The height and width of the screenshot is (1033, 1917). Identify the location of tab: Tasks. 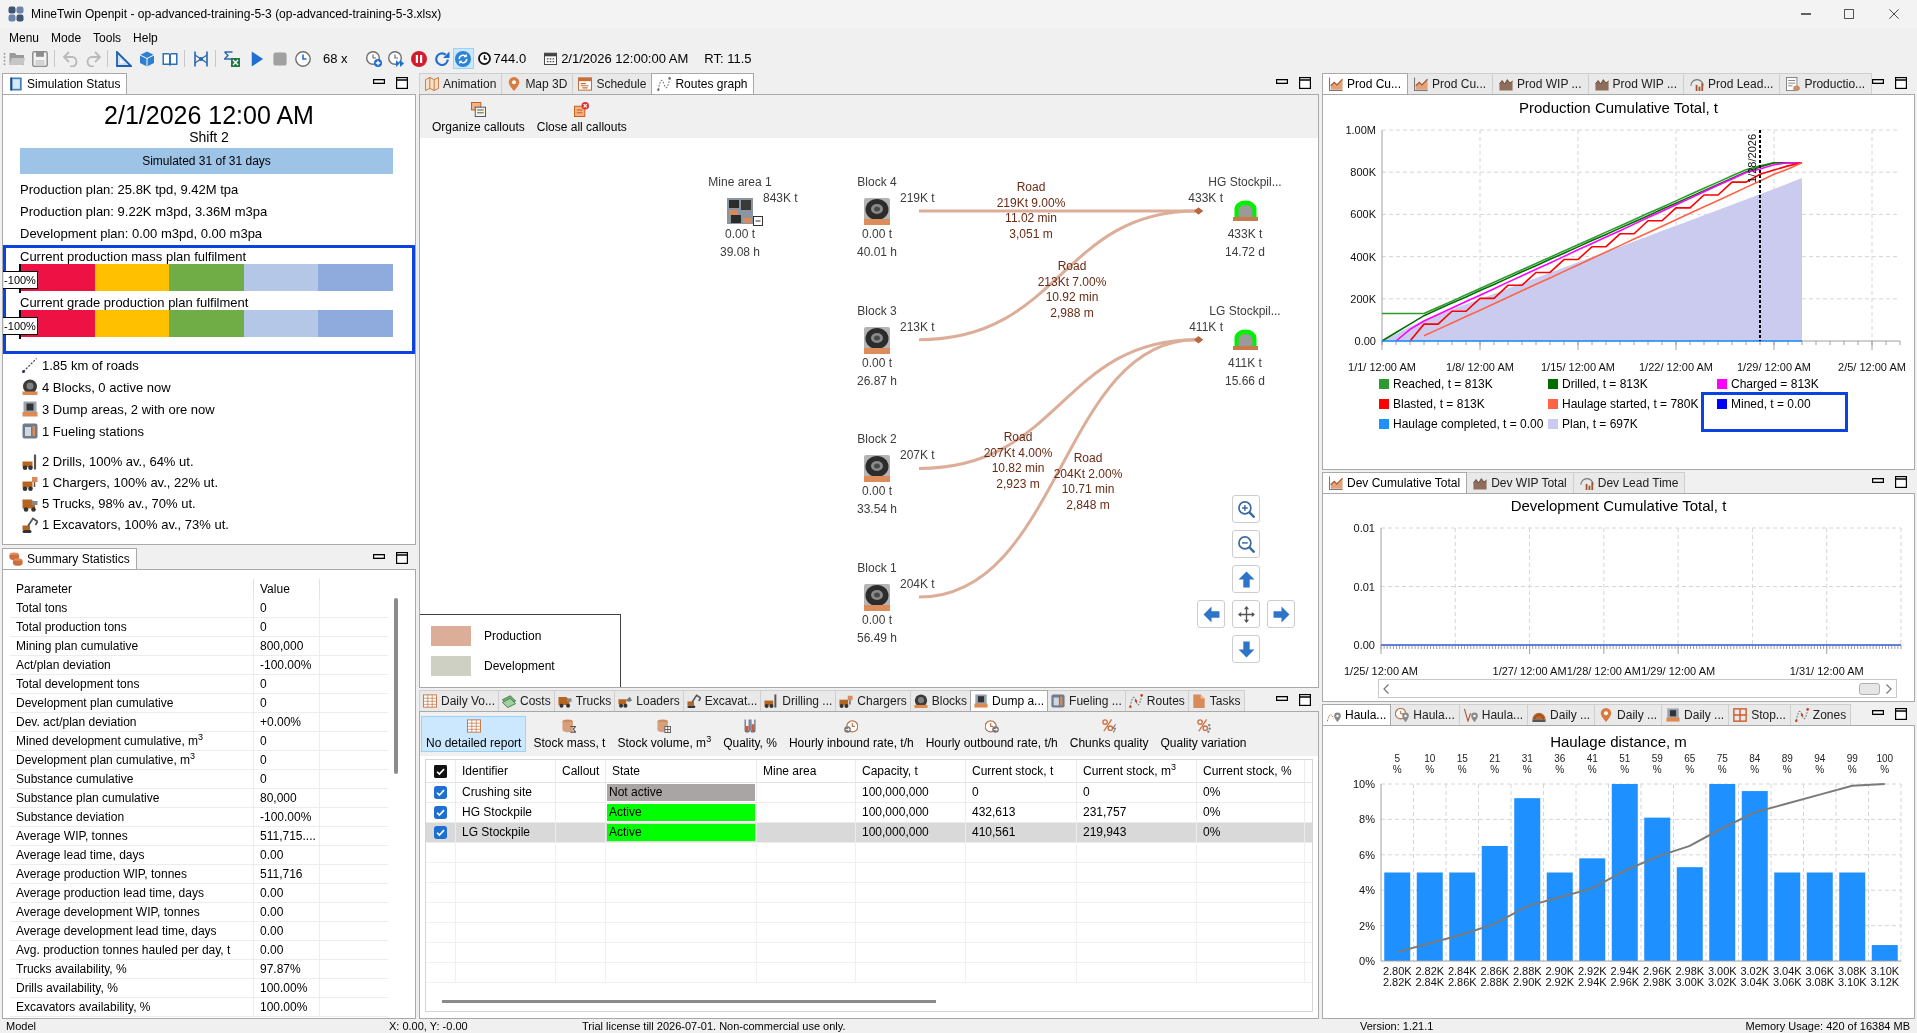
(1216, 700).